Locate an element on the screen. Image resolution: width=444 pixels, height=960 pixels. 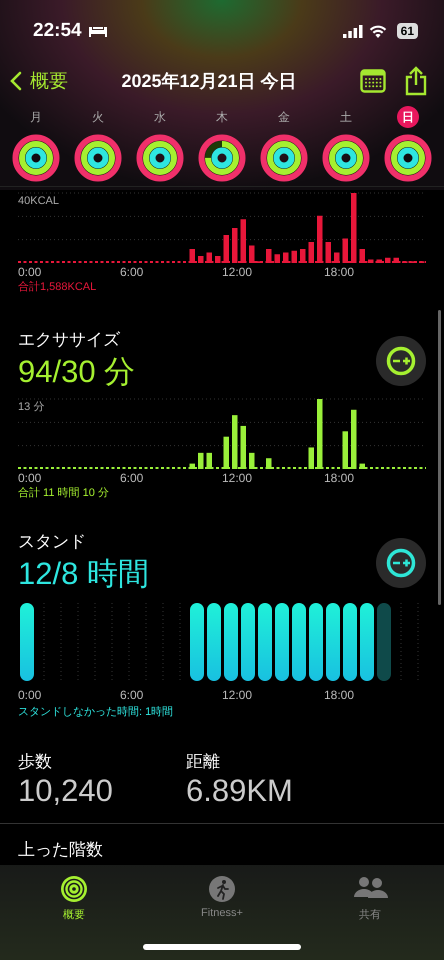
section-title: スタンド is located at coordinates (52, 542).